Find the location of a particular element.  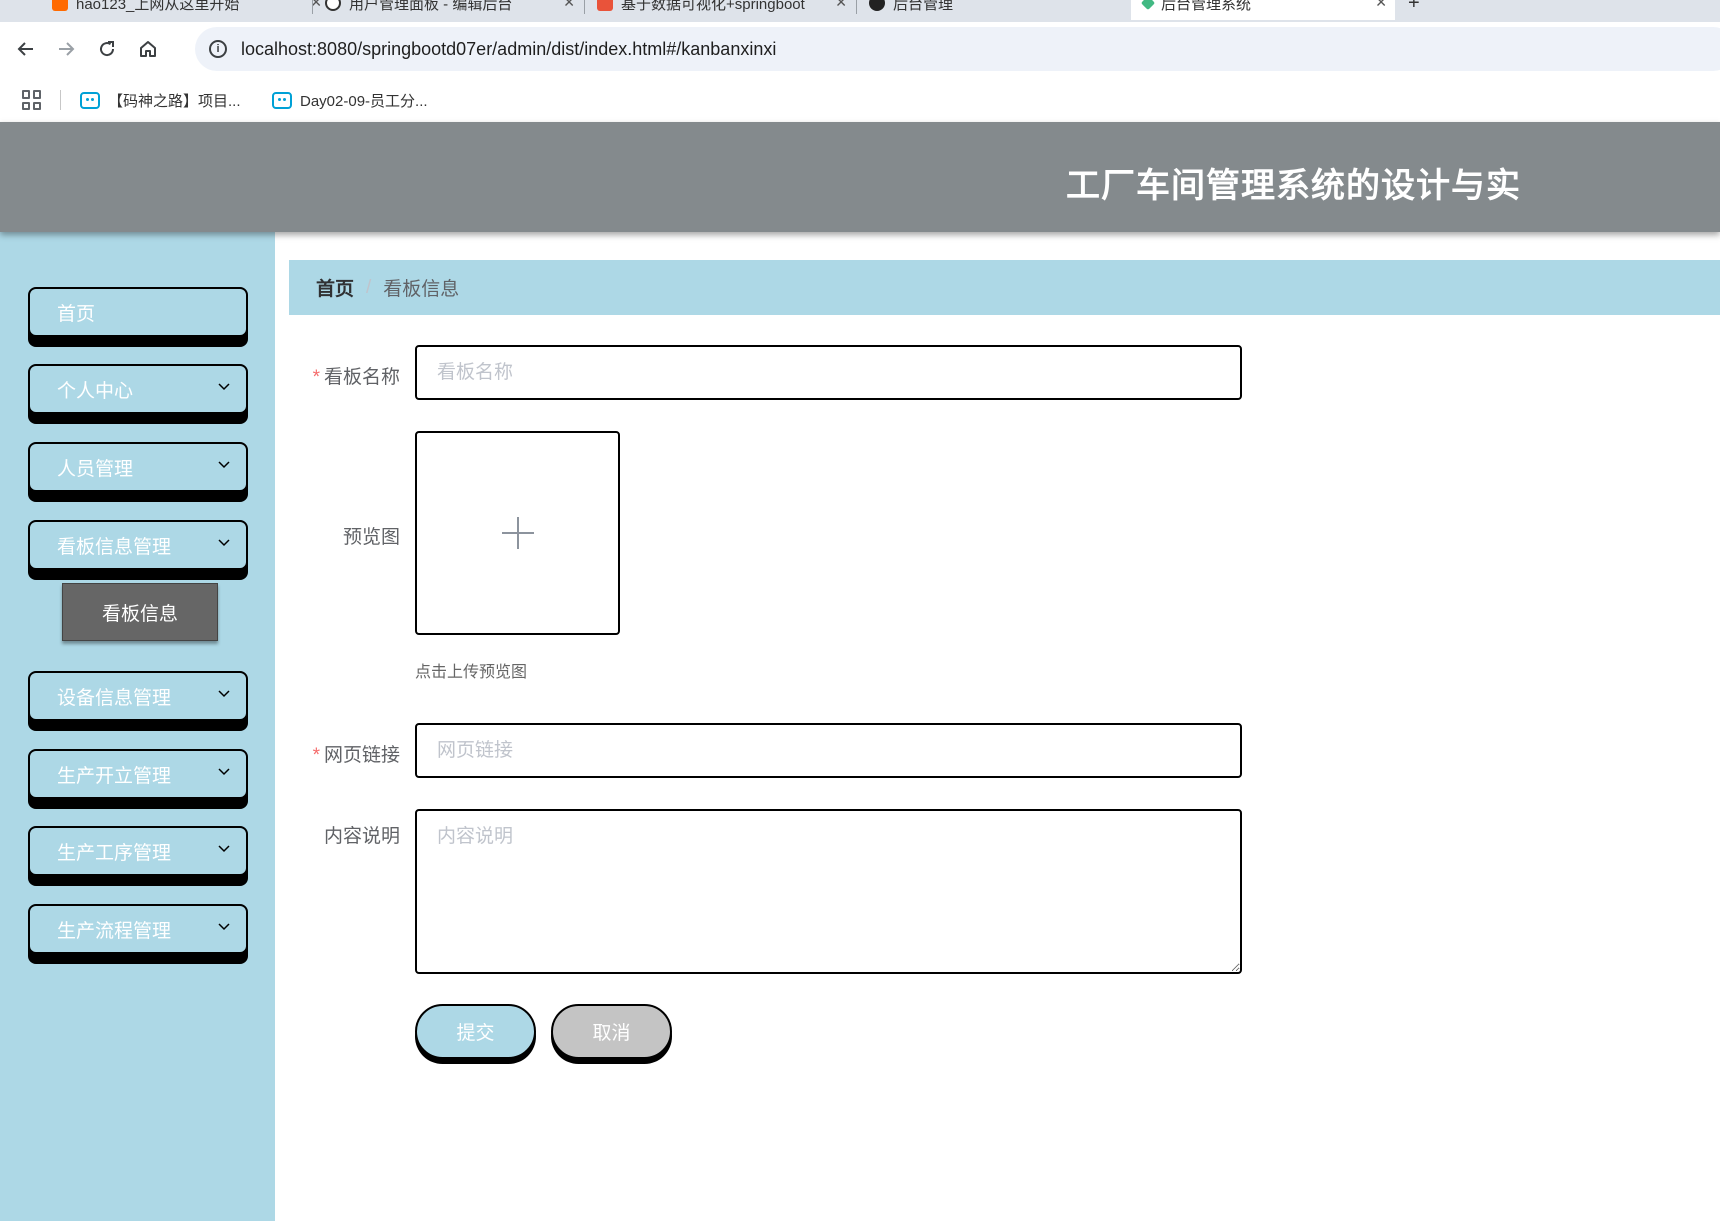

forward-button is located at coordinates (66, 49).